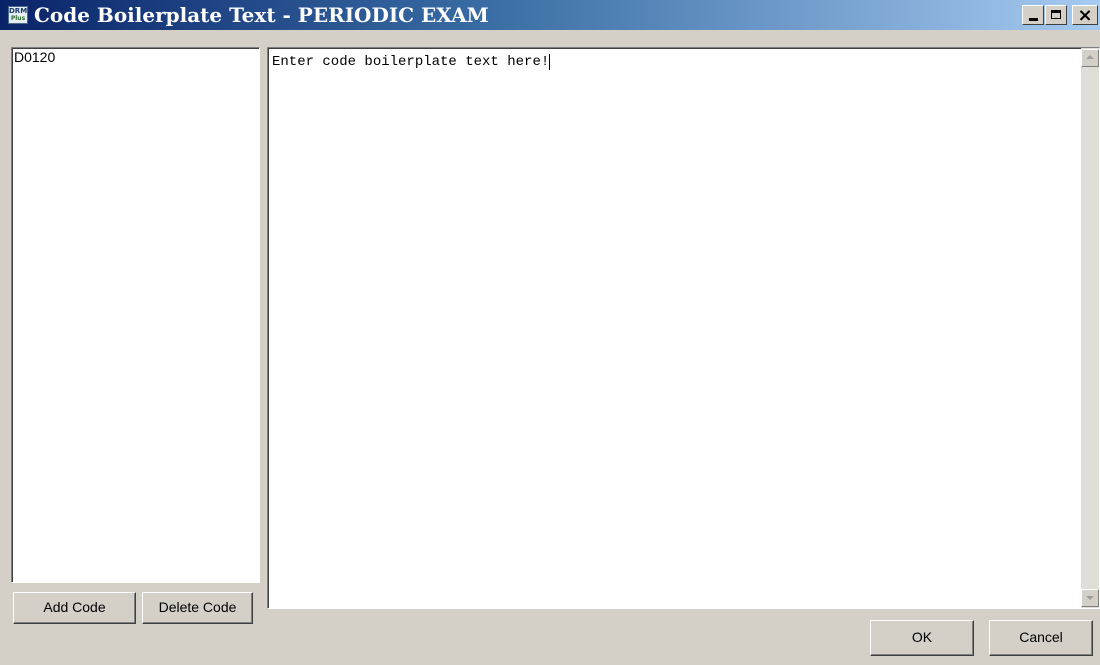  I want to click on arrow-down-icon, so click(1090, 598).